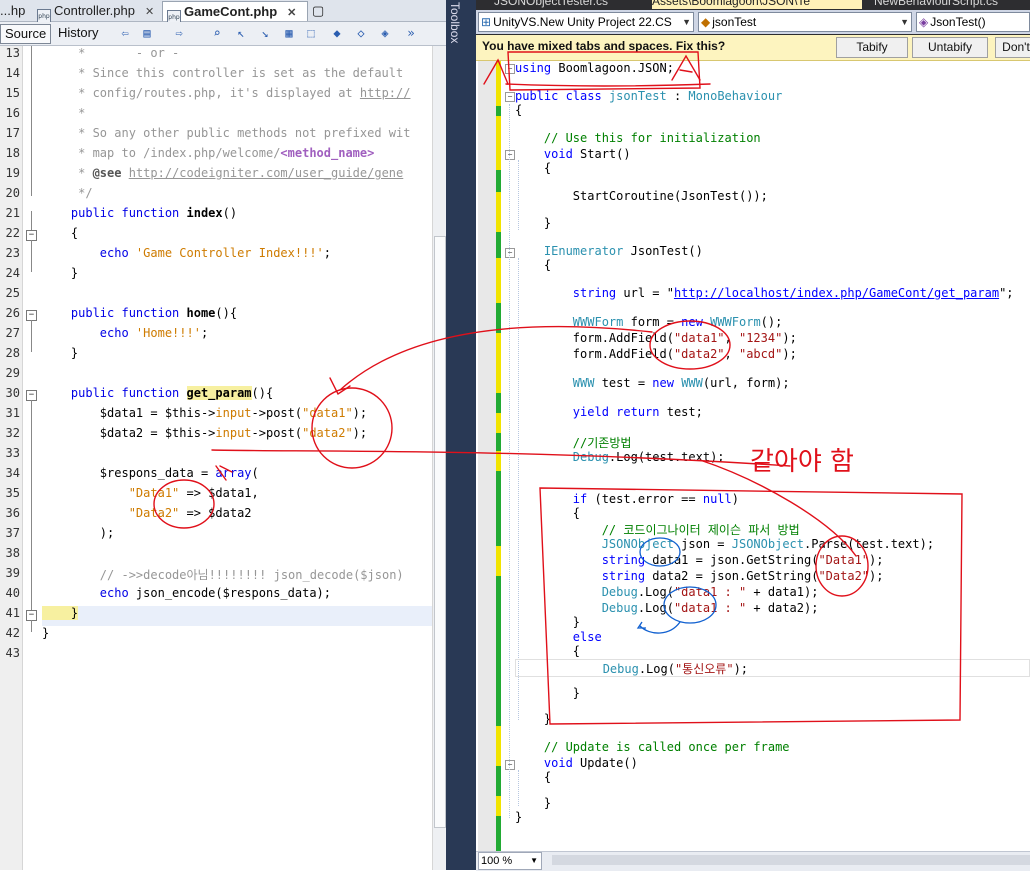 The image size is (1030, 871). I want to click on code-keyword: new, so click(692, 322).